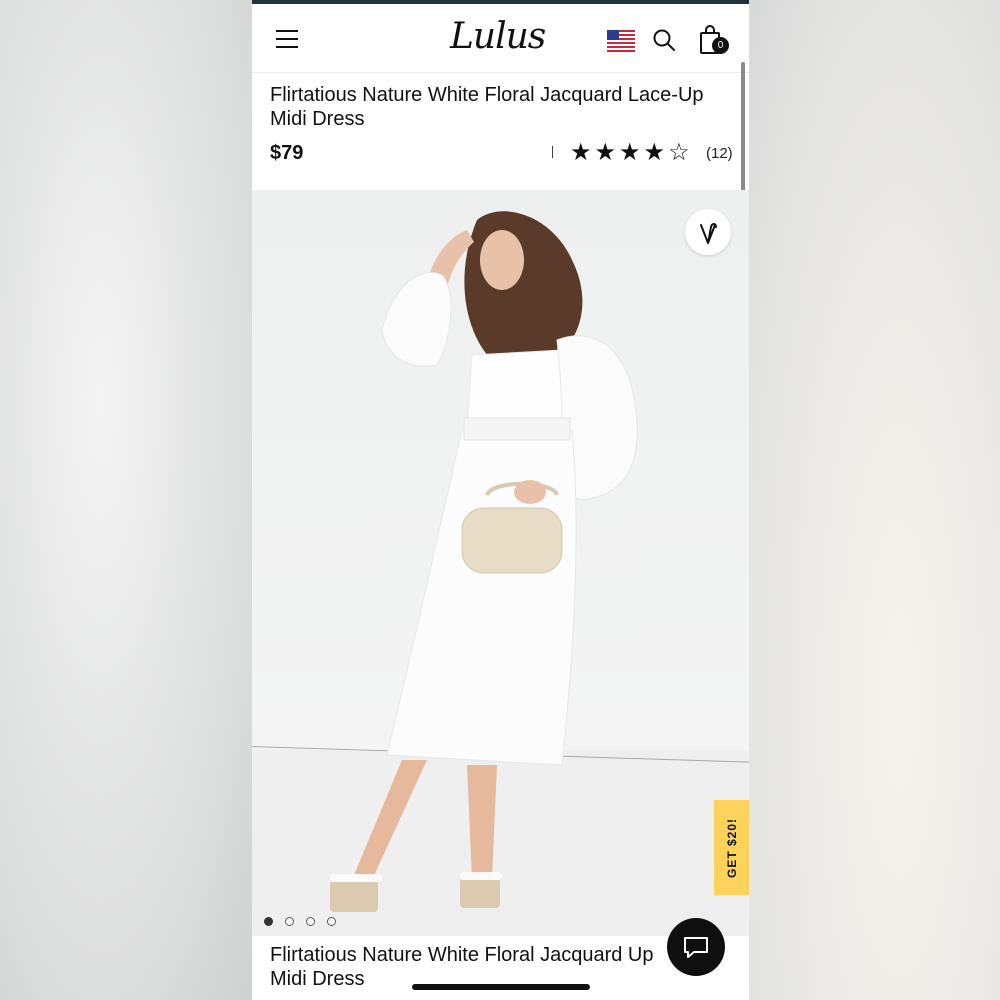 This screenshot has width=1000, height=1000. I want to click on promo-tab: GET $20!, so click(731, 847).